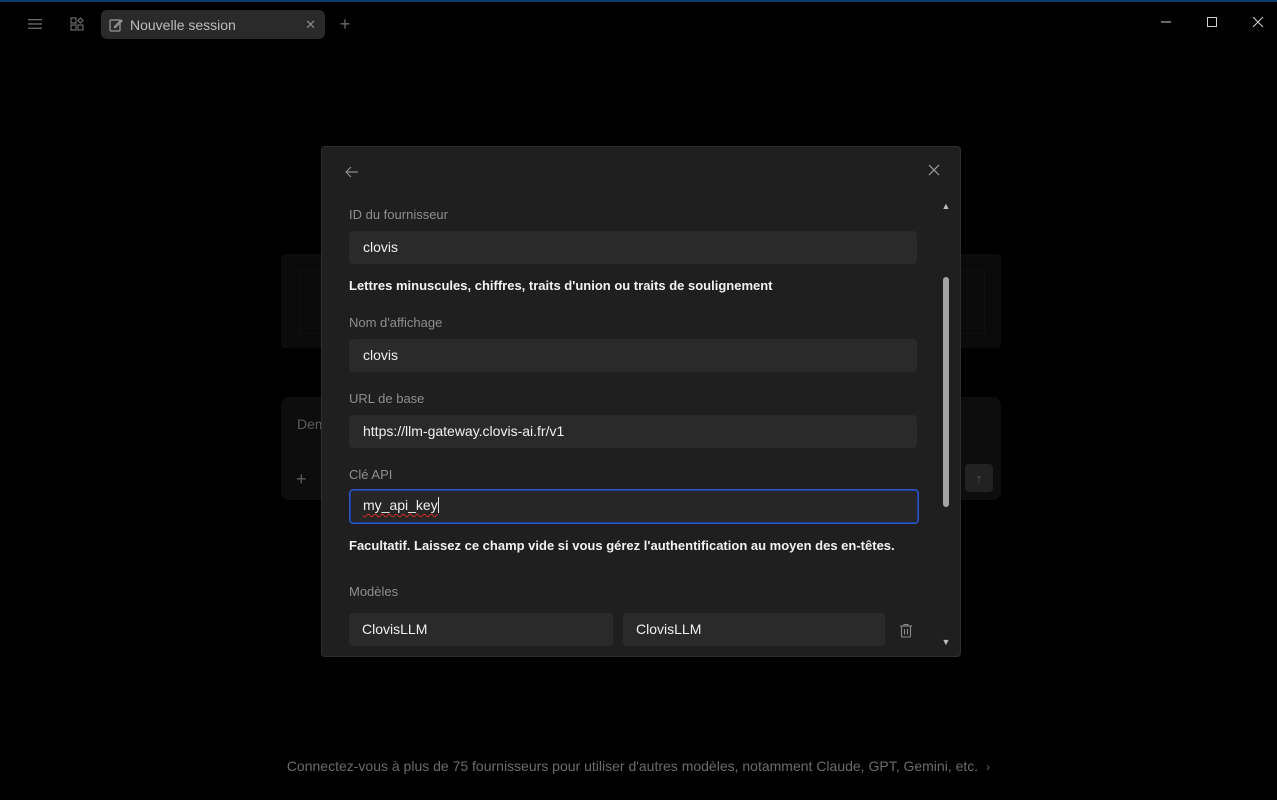 The image size is (1277, 800). What do you see at coordinates (633, 355) in the screenshot?
I see `display-name-input: clovis` at bounding box center [633, 355].